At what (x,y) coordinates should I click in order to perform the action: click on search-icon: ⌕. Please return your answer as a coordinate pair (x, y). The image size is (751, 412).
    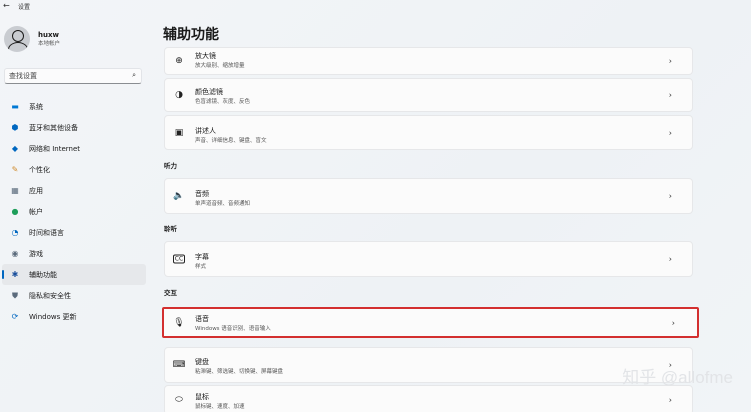
    Looking at the image, I should click on (134, 75).